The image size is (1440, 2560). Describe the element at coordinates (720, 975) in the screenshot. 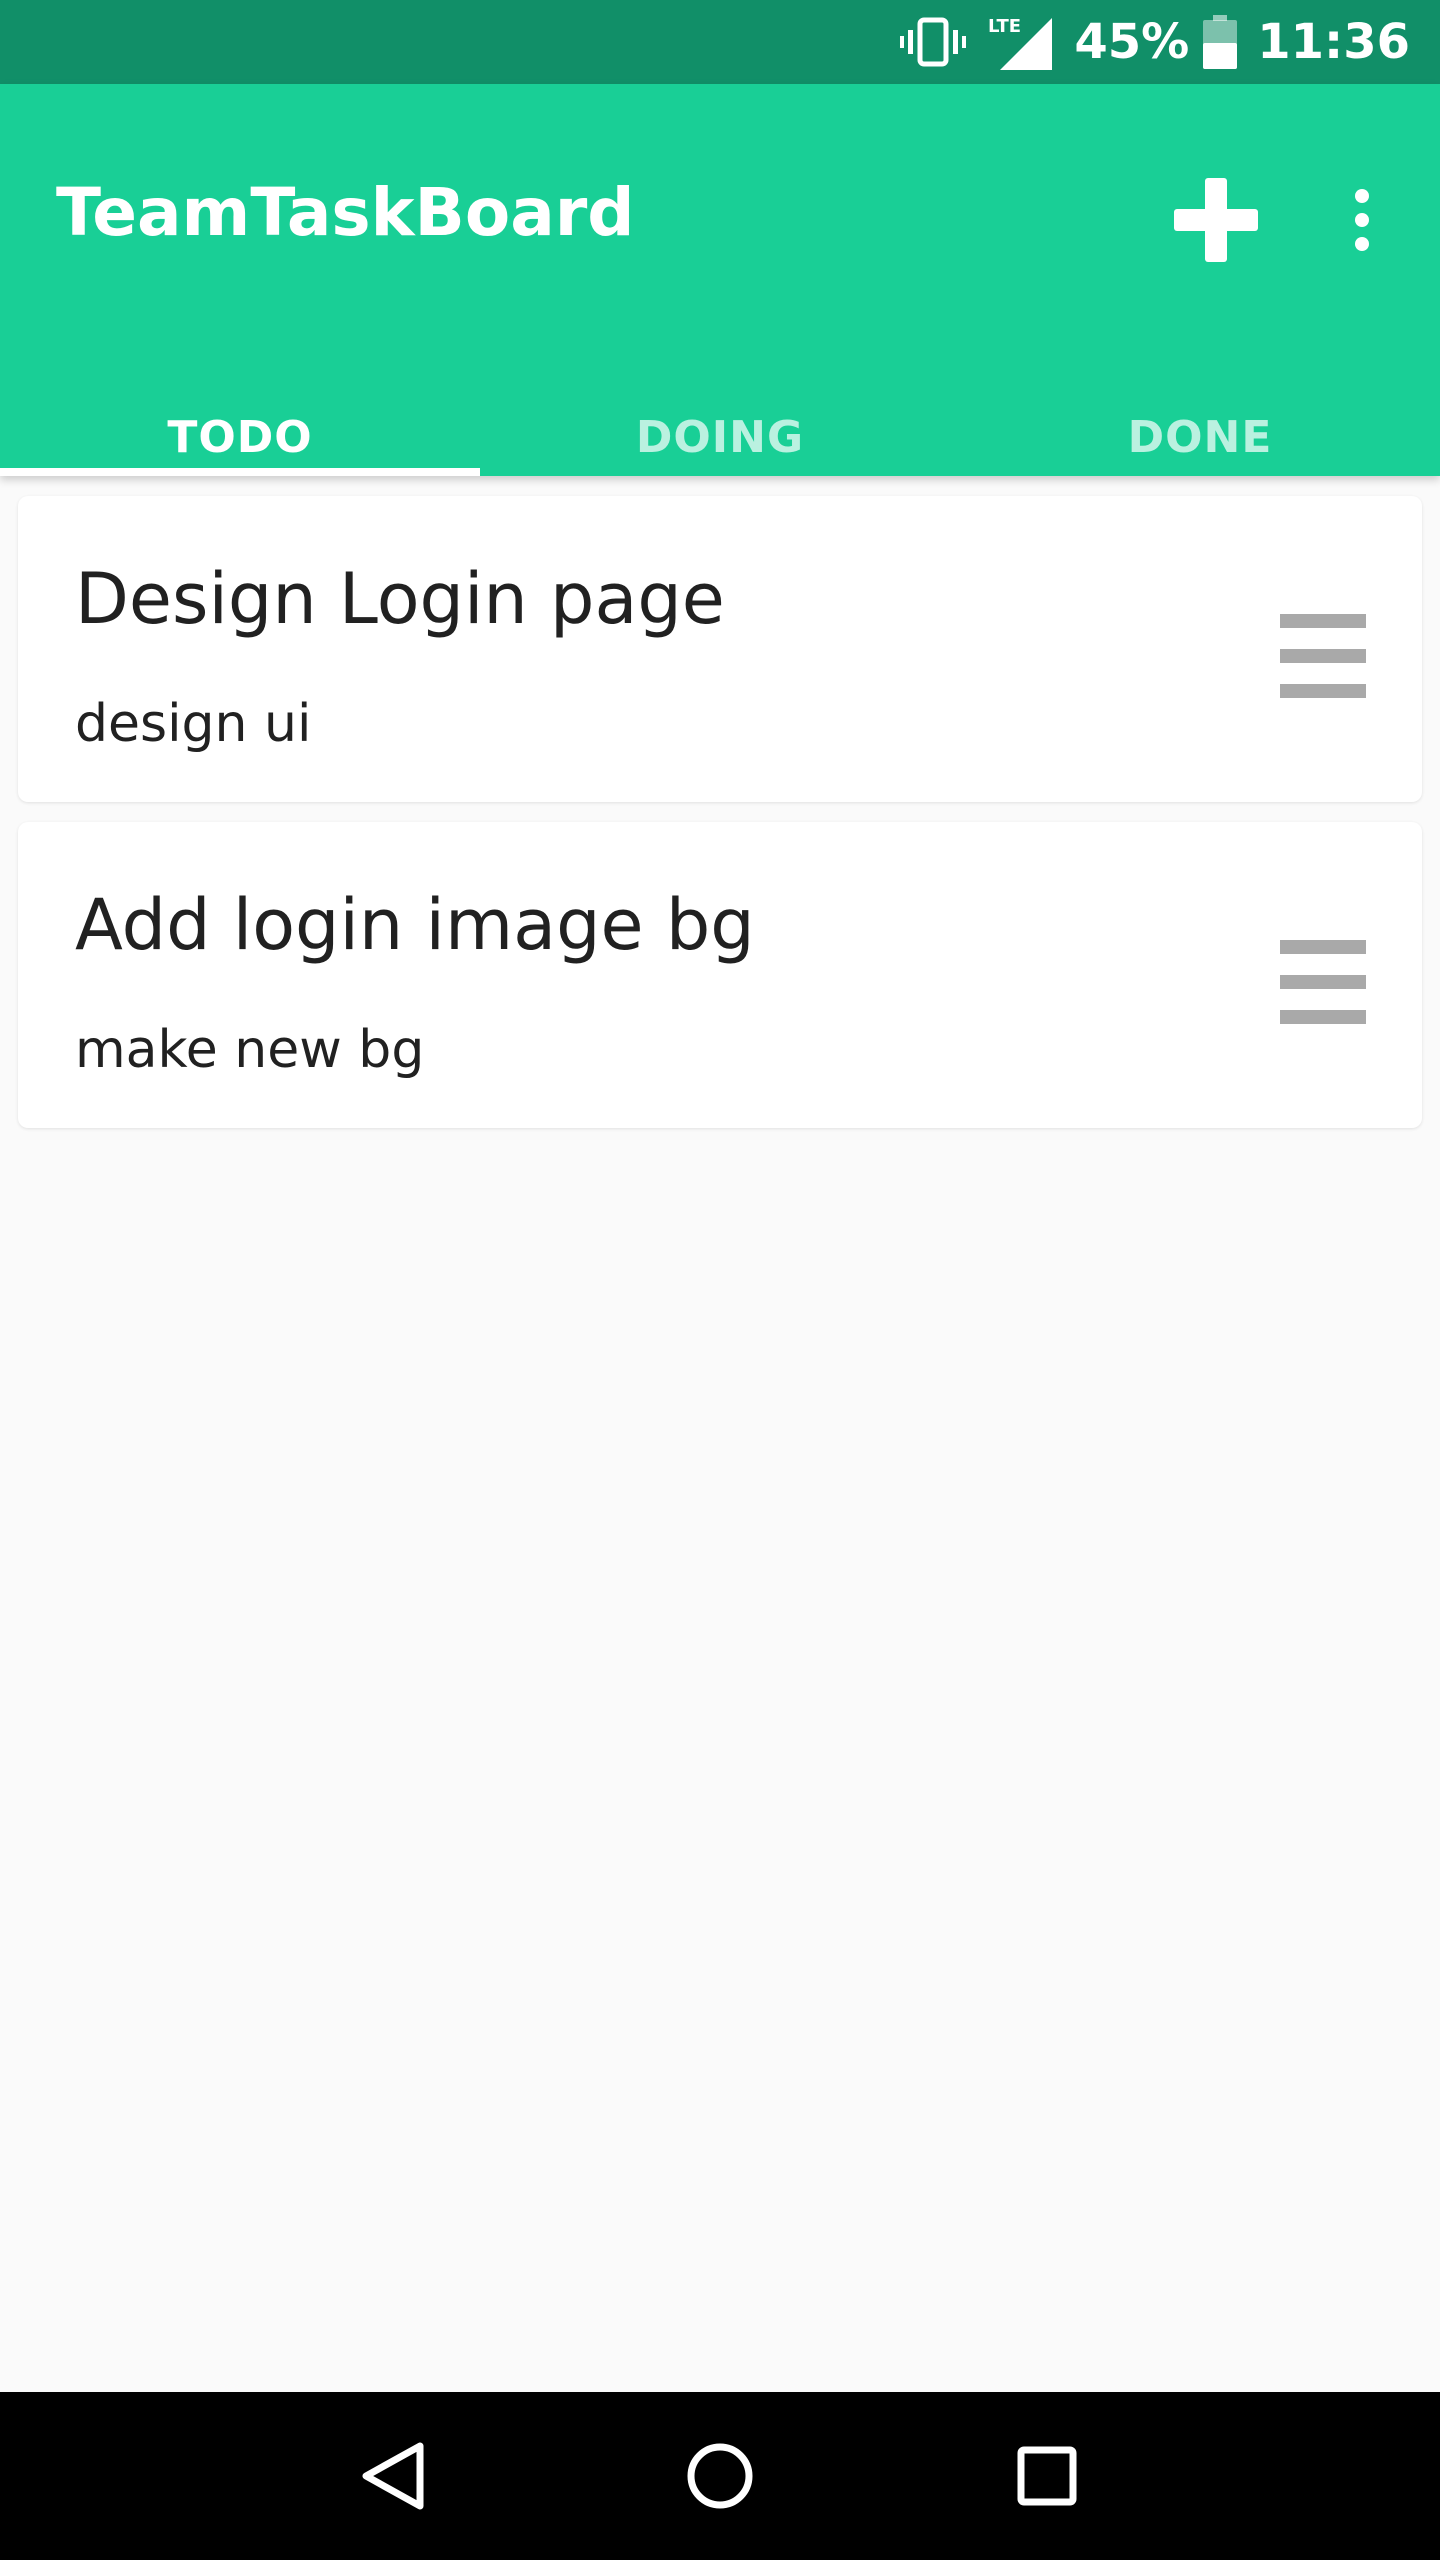

I see `task-card: Add login image bg make new bg` at that location.